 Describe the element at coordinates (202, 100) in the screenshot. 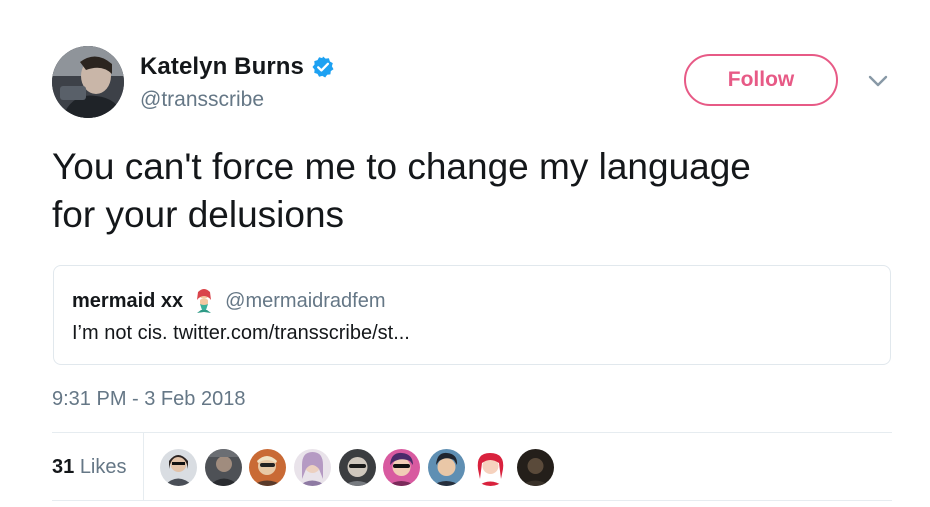

I see `author-username: @transscribe` at that location.